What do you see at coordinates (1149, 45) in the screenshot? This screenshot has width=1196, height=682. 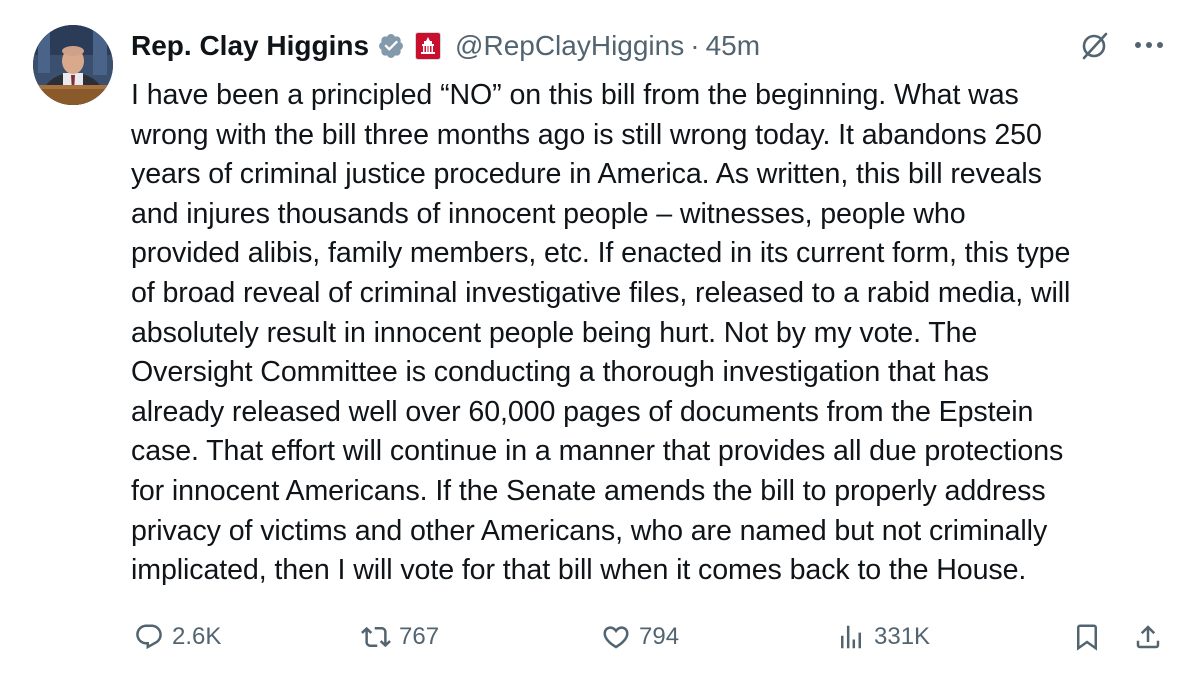 I see `more-options-icon` at bounding box center [1149, 45].